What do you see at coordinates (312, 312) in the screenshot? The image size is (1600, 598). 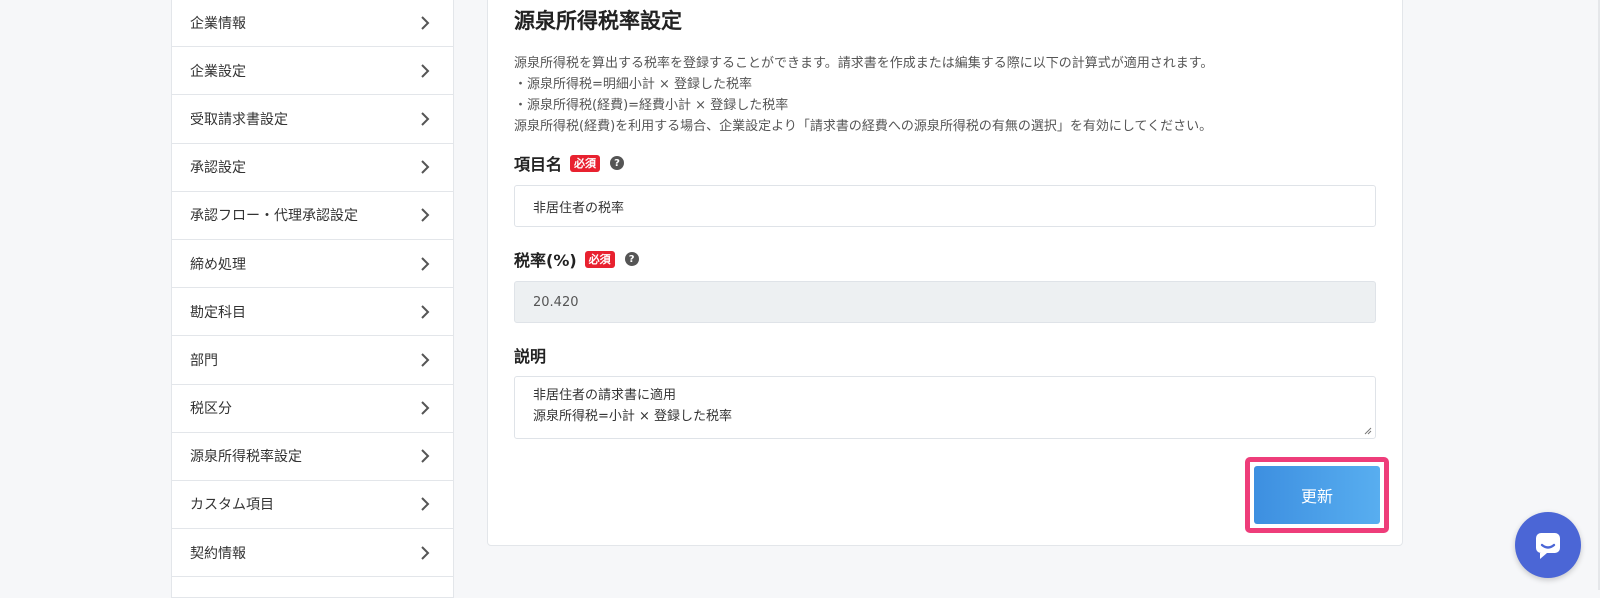 I see `sidebar-item-accounts: 勘定科目` at bounding box center [312, 312].